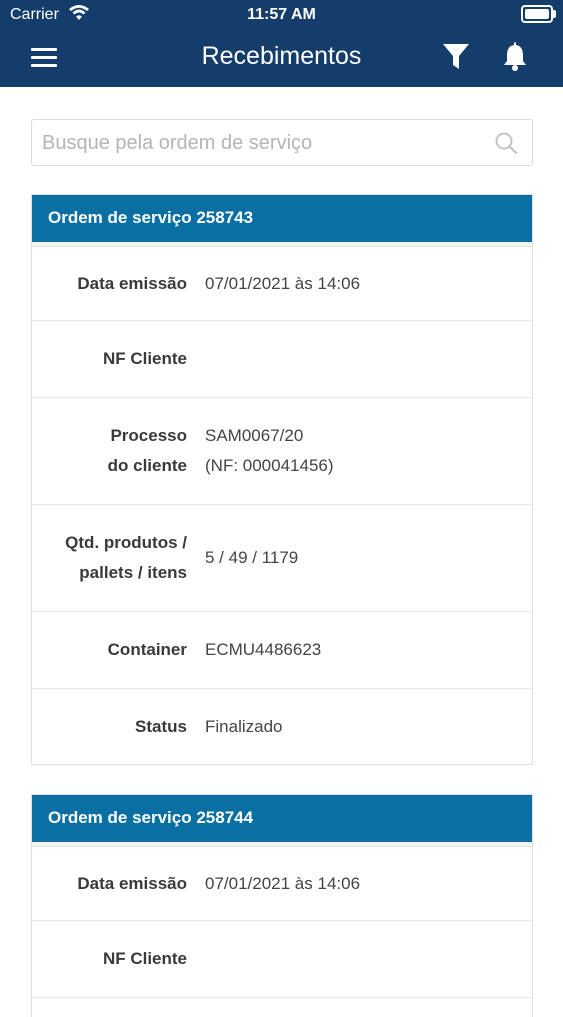 This screenshot has width=563, height=1017. I want to click on clock: 11:57 AM, so click(281, 14).